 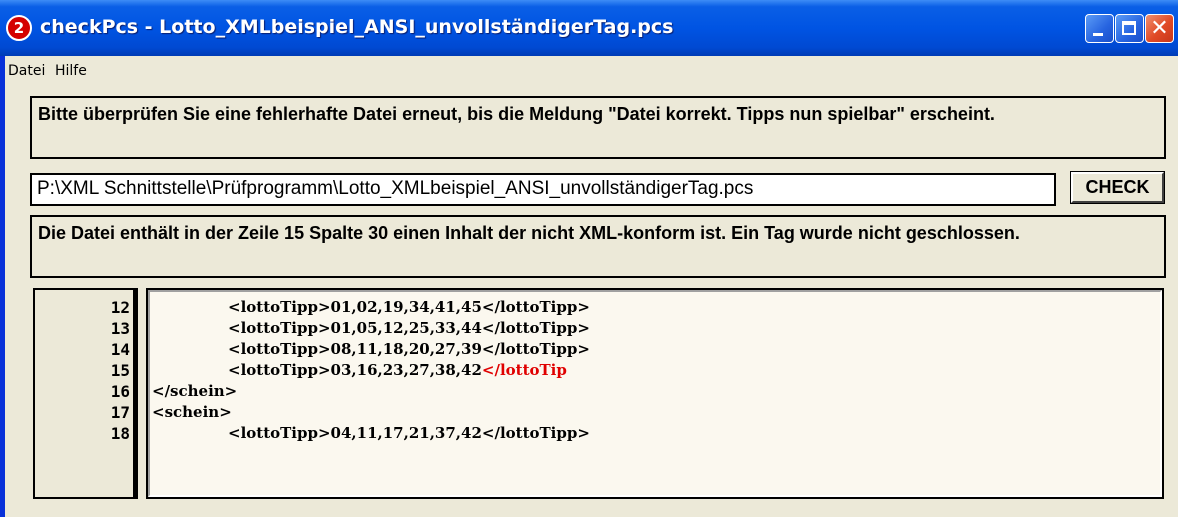 What do you see at coordinates (591, 71) in the screenshot?
I see `menu-bar: Datei Hilfe` at bounding box center [591, 71].